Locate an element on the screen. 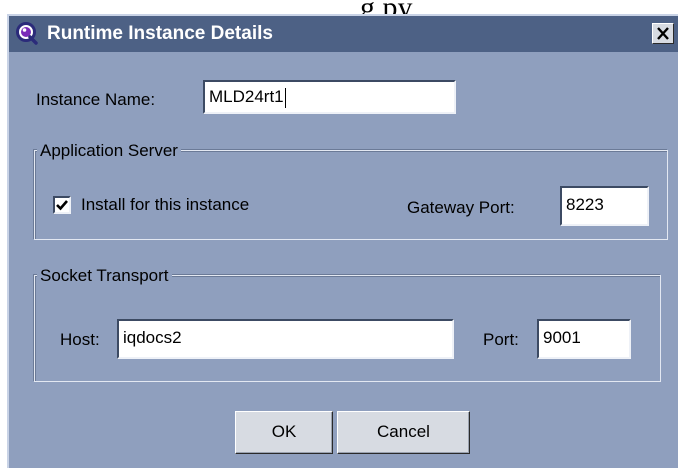 The image size is (678, 468). install-checkbox is located at coordinates (62, 205).